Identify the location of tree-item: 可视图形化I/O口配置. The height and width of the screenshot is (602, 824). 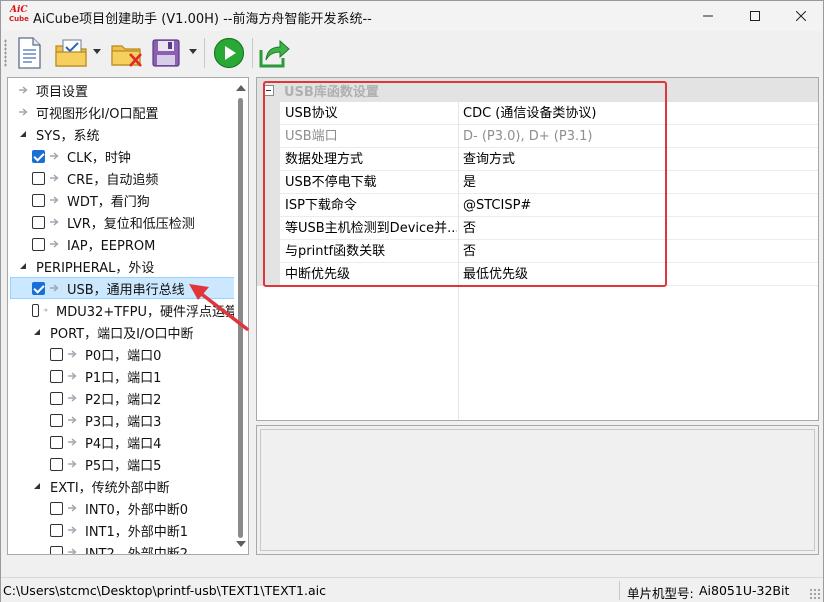
(123, 112).